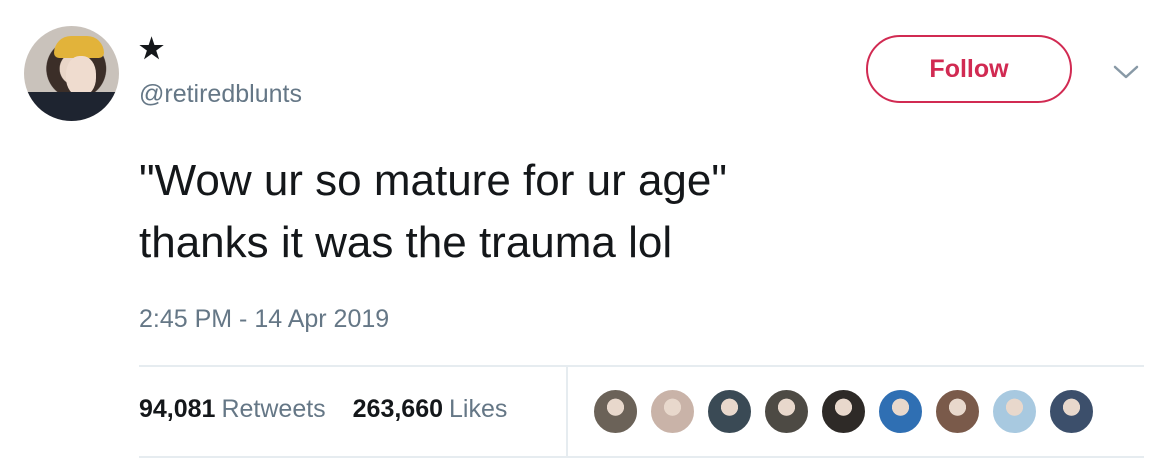  Describe the element at coordinates (398, 409) in the screenshot. I see `likes-count: 263,660` at that location.